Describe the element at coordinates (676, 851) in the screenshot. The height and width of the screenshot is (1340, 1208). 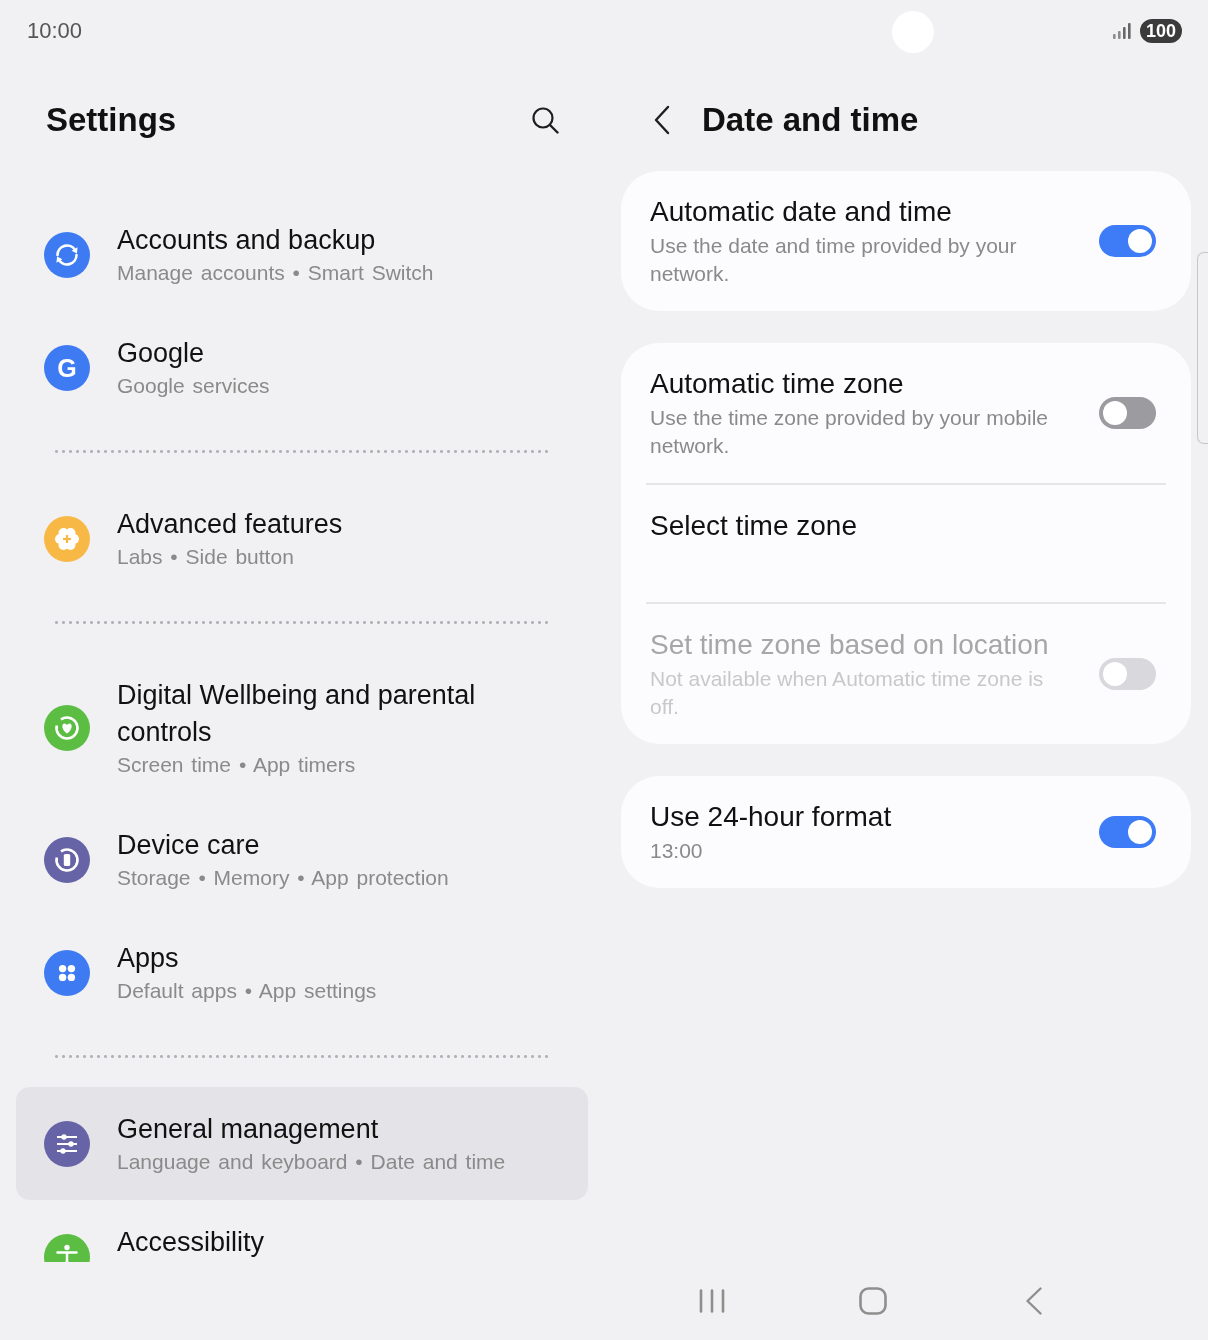
I see `setting-subtitle: 13:00` at that location.